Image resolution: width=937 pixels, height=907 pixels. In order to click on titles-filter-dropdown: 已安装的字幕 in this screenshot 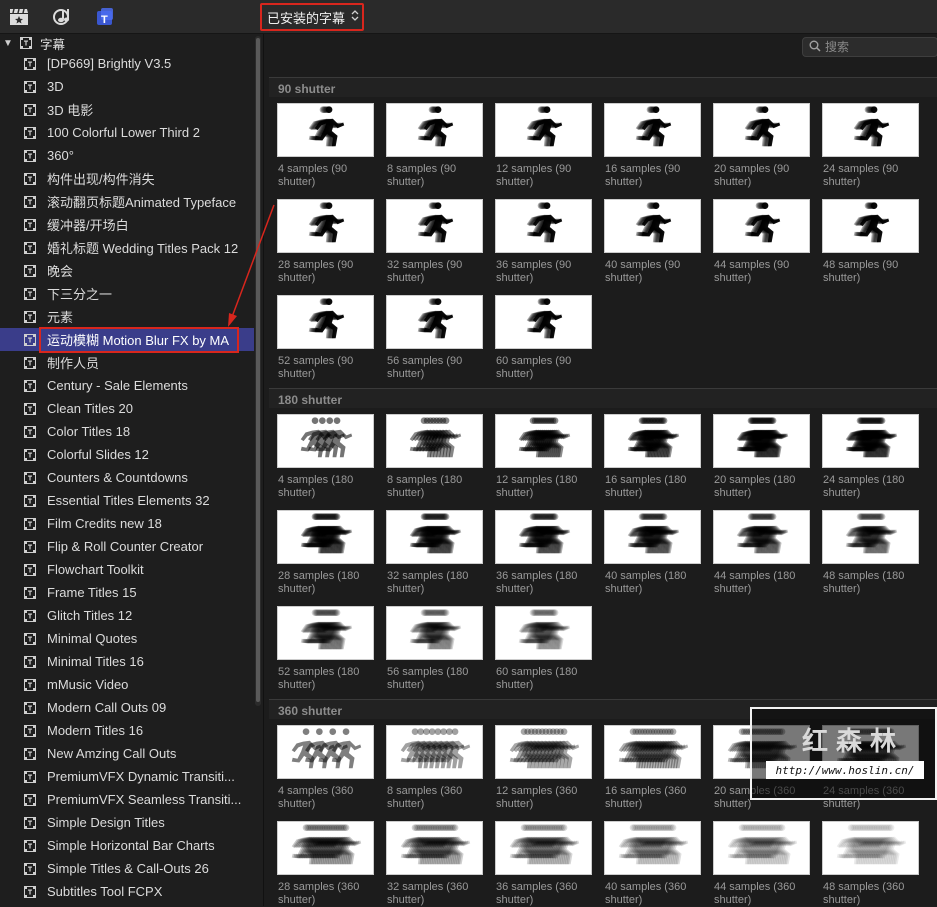, I will do `click(312, 17)`.